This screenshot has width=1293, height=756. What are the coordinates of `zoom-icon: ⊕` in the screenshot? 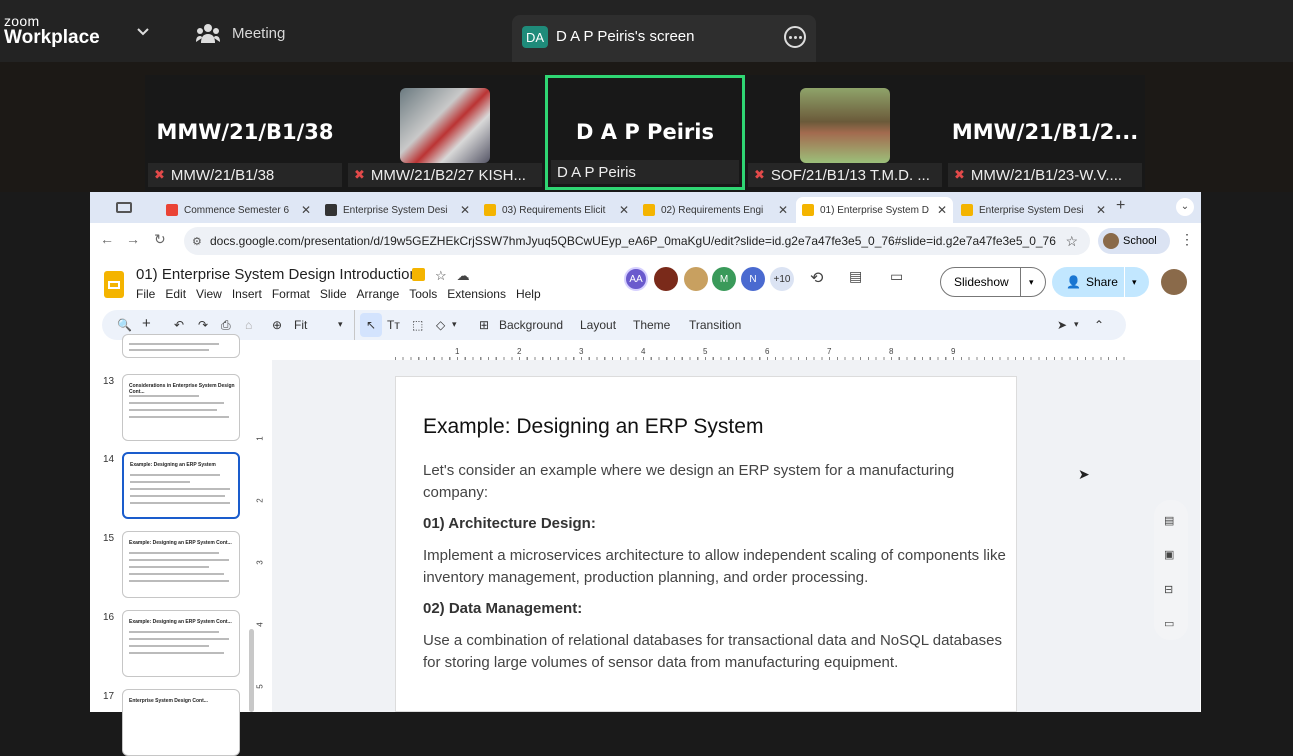 It's located at (277, 325).